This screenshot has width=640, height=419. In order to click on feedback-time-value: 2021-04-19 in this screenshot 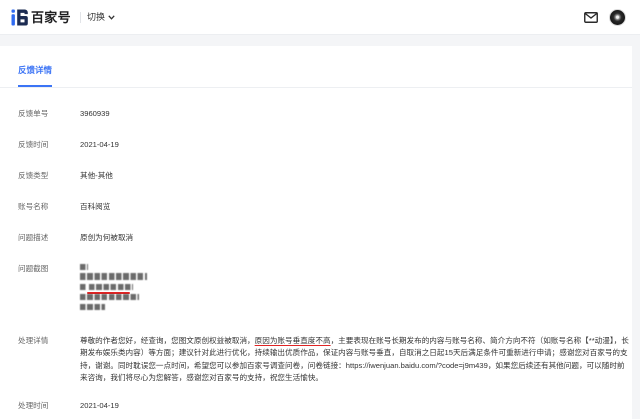, I will do `click(99, 144)`.